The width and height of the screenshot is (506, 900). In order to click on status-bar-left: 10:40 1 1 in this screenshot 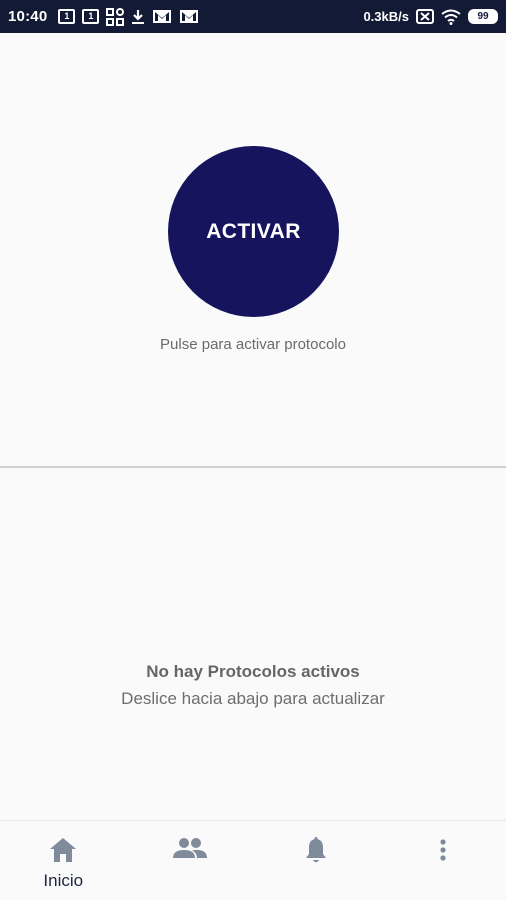, I will do `click(103, 16)`.